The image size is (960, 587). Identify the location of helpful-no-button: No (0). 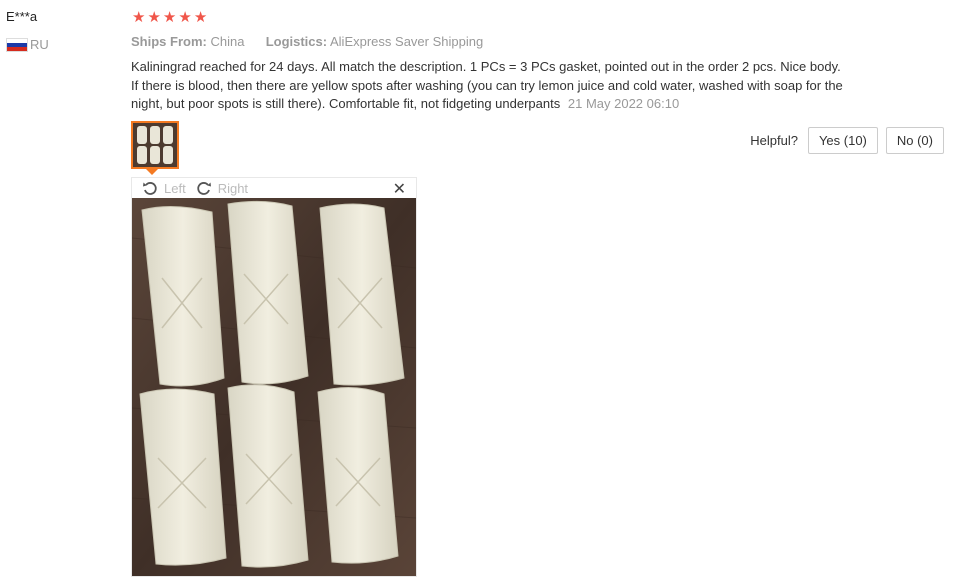
(914, 140).